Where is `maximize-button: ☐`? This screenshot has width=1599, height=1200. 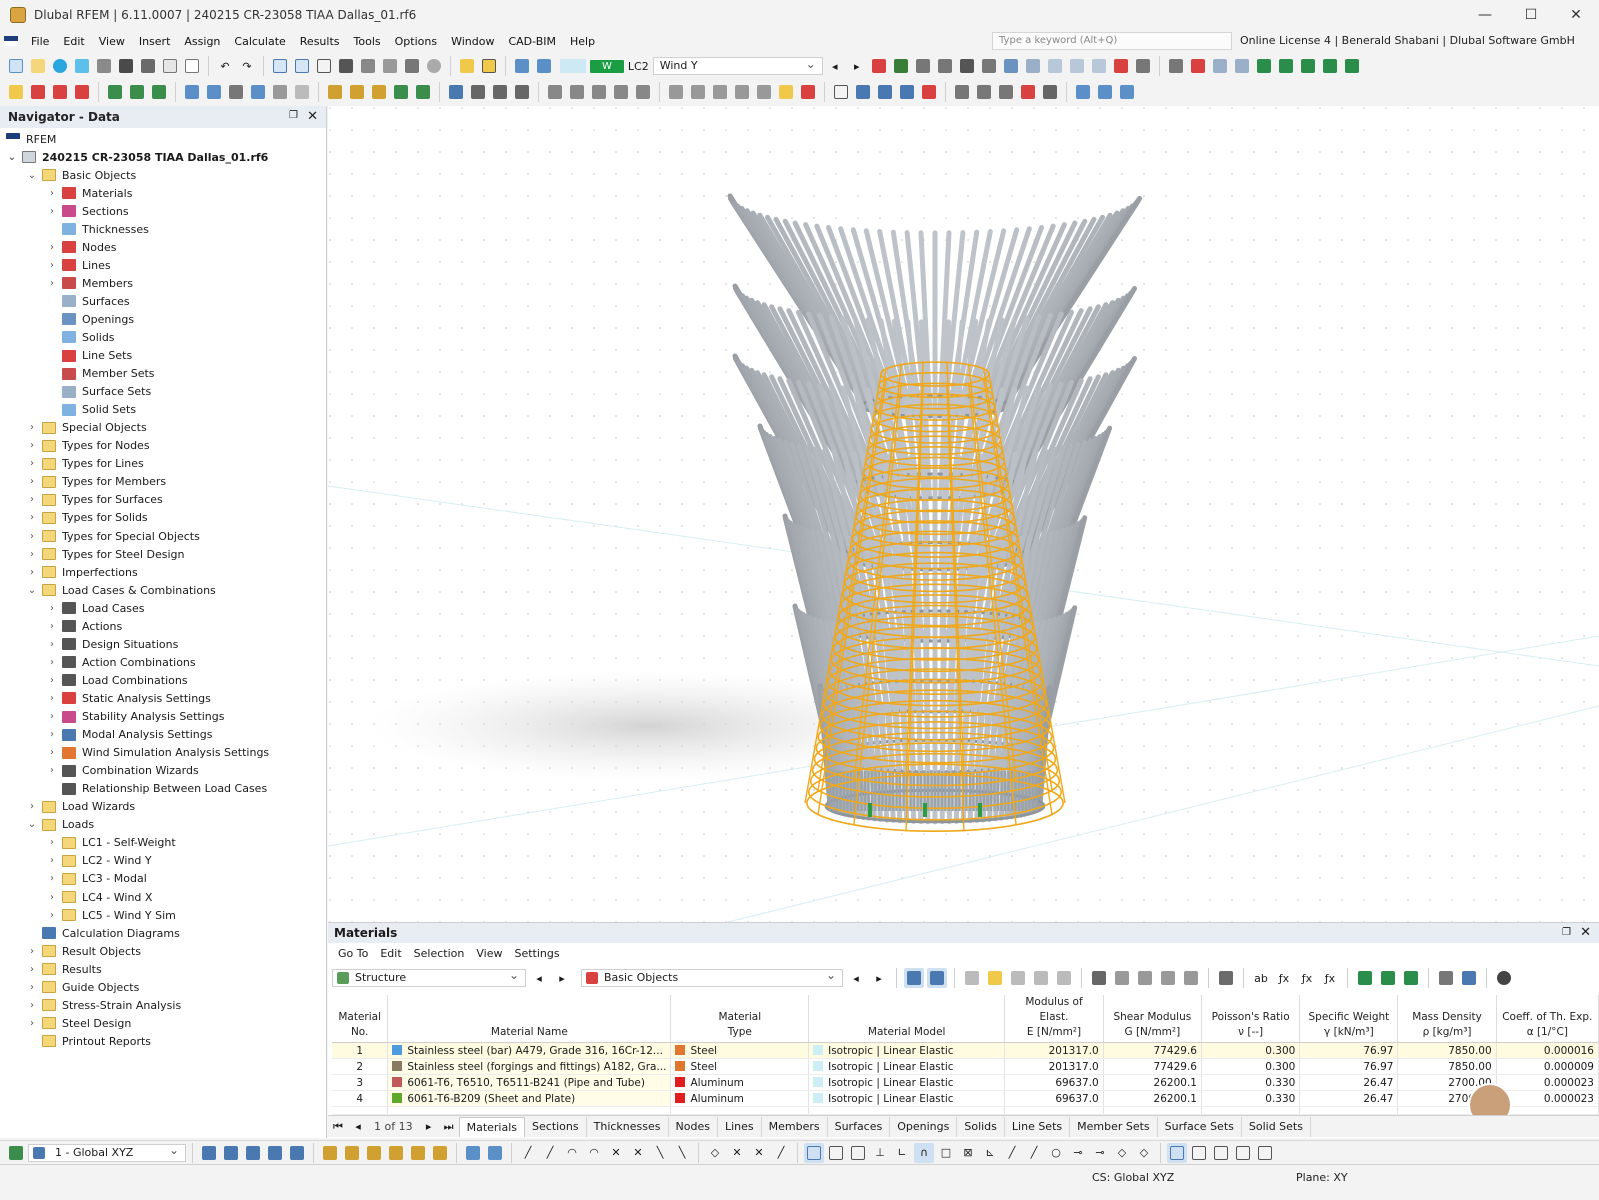
maximize-button: ☐ is located at coordinates (1531, 15).